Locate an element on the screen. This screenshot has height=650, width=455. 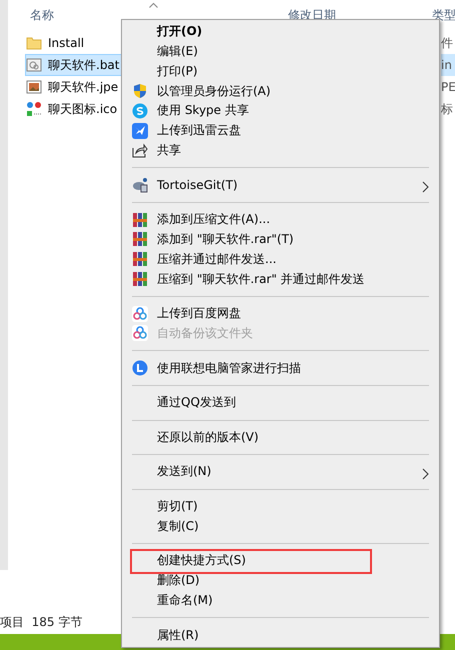
bird-icon is located at coordinates (140, 130).